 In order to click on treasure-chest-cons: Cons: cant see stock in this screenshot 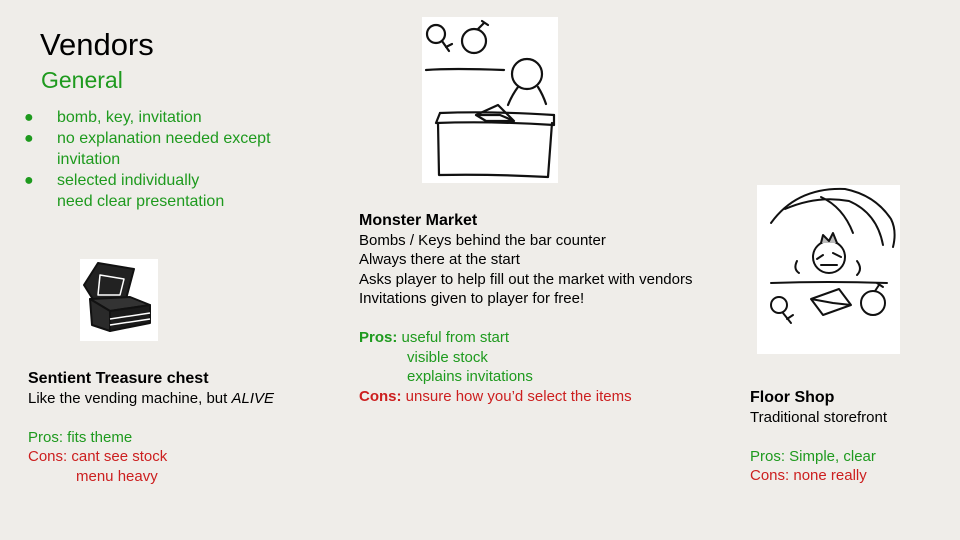, I will do `click(98, 456)`.